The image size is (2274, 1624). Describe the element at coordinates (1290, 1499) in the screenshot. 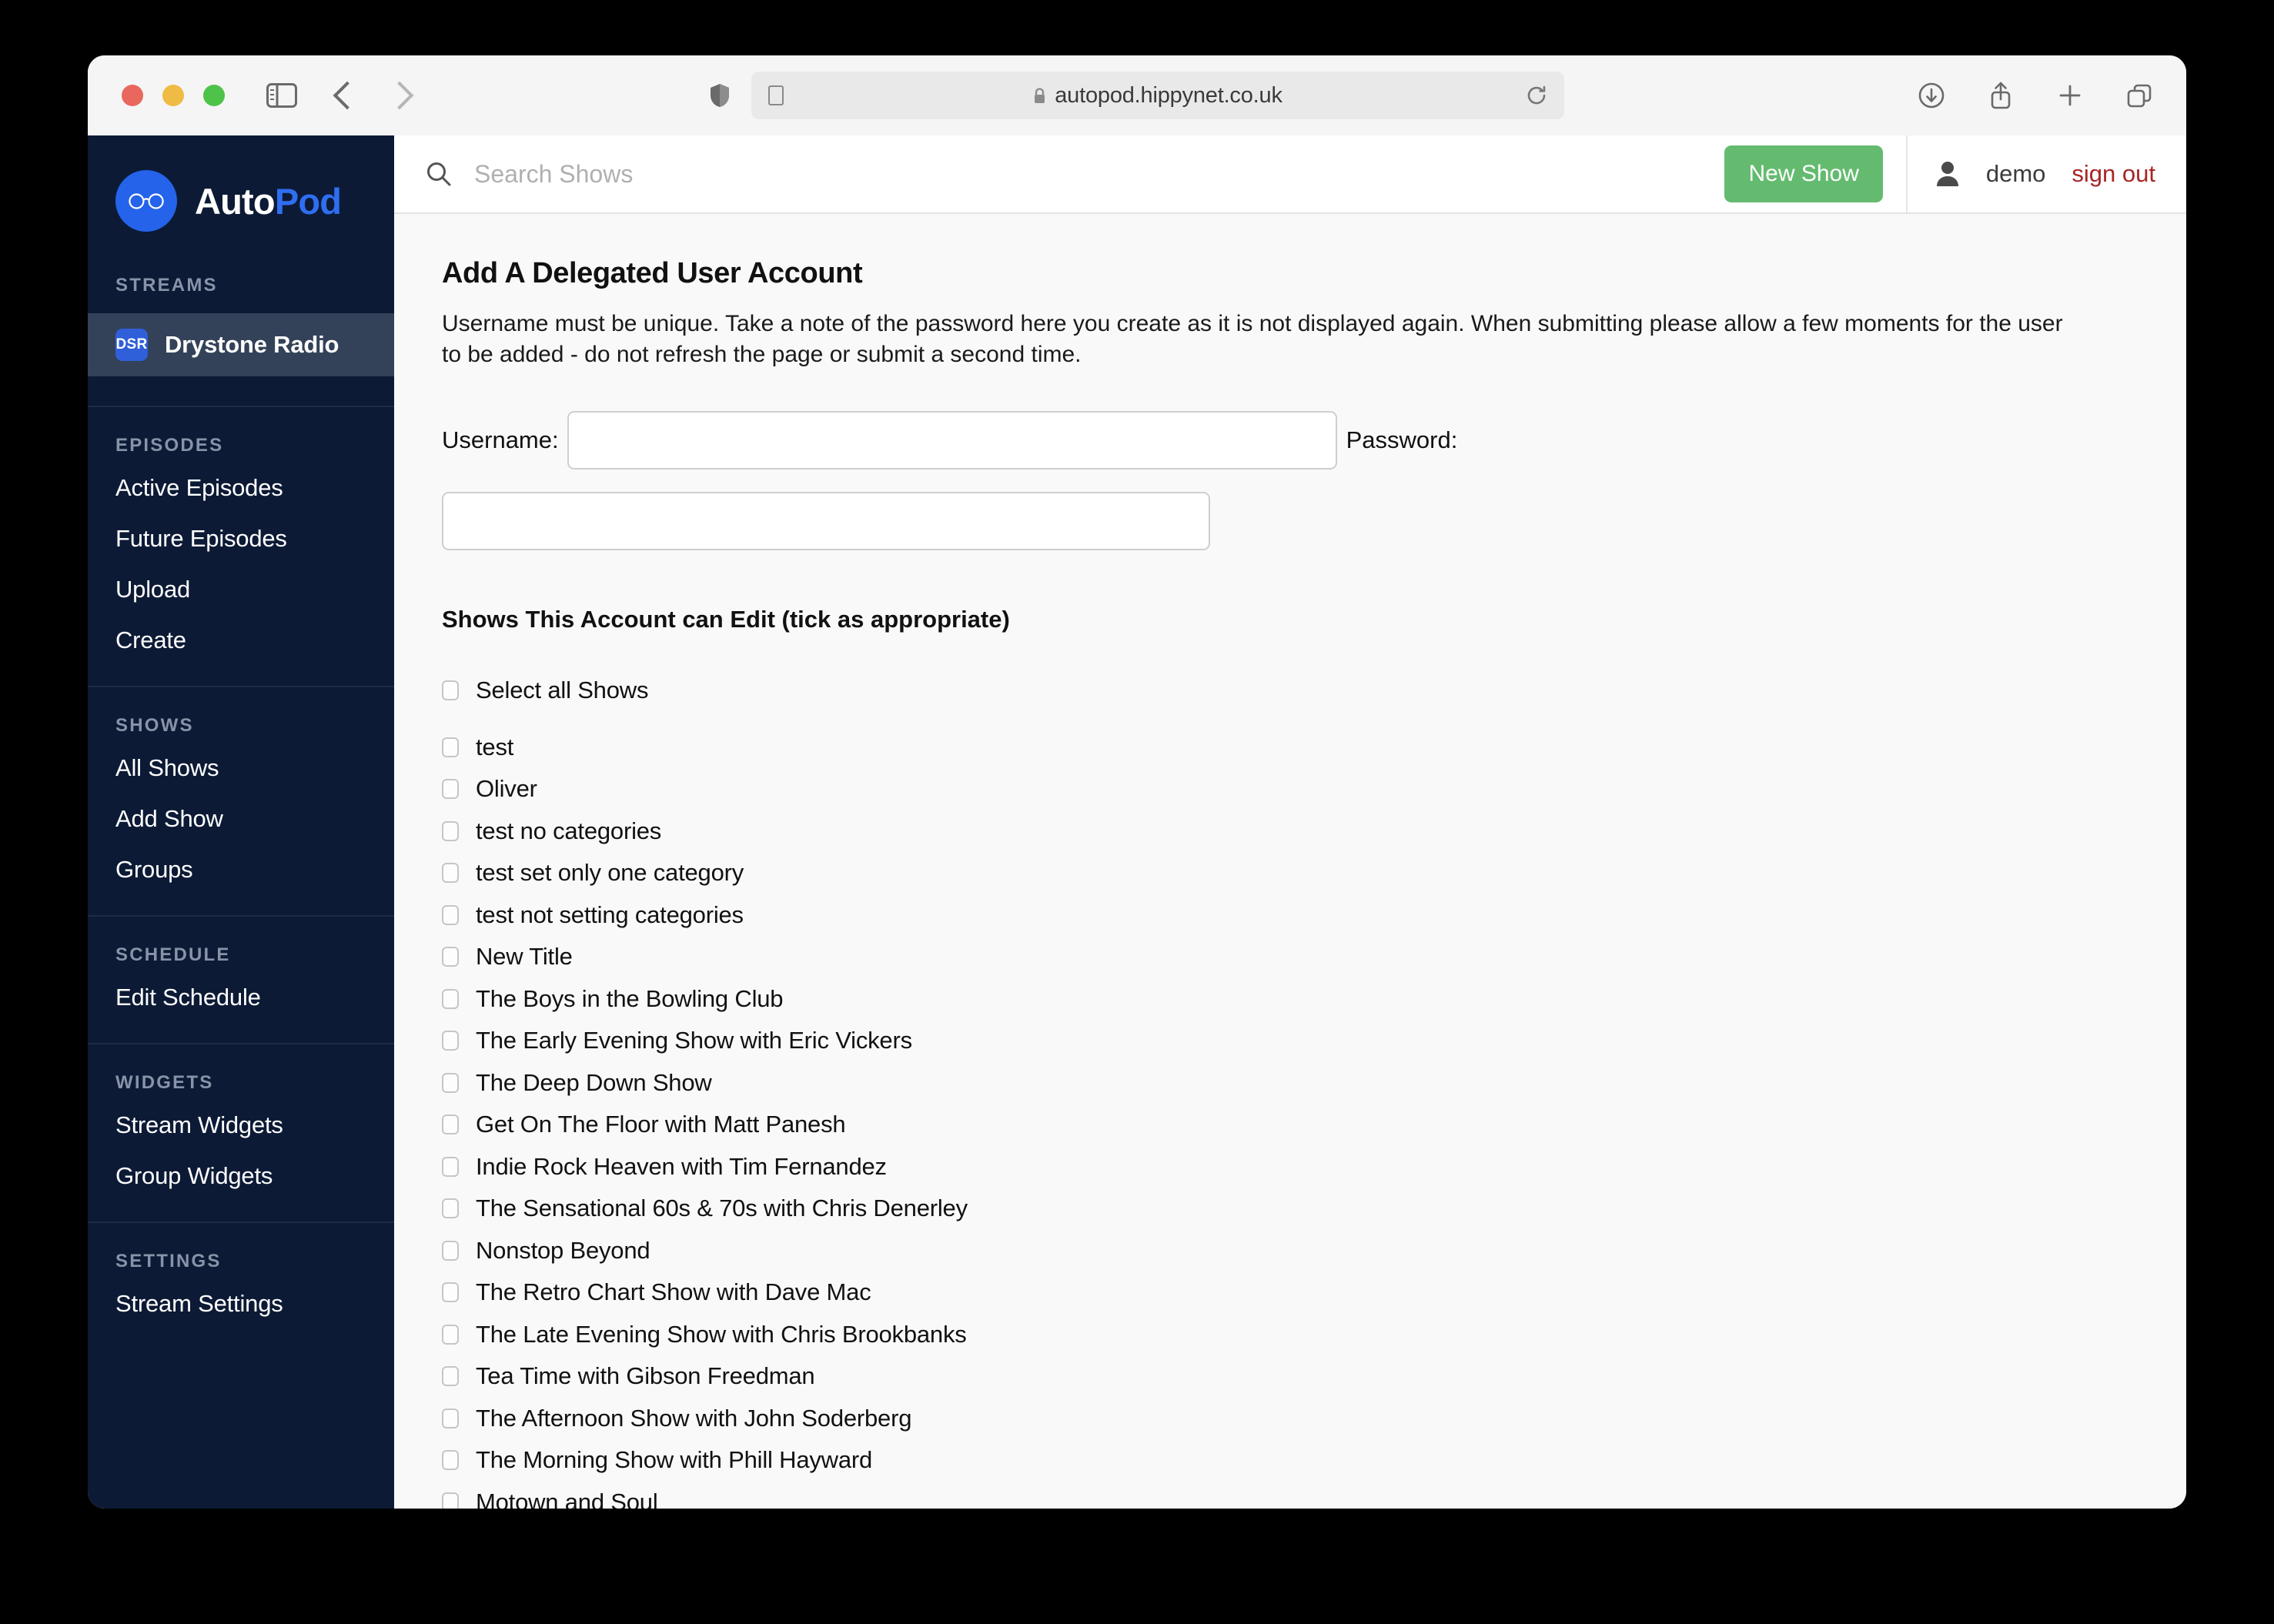

I see `show-checkbox-row: Motown and Soul` at that location.